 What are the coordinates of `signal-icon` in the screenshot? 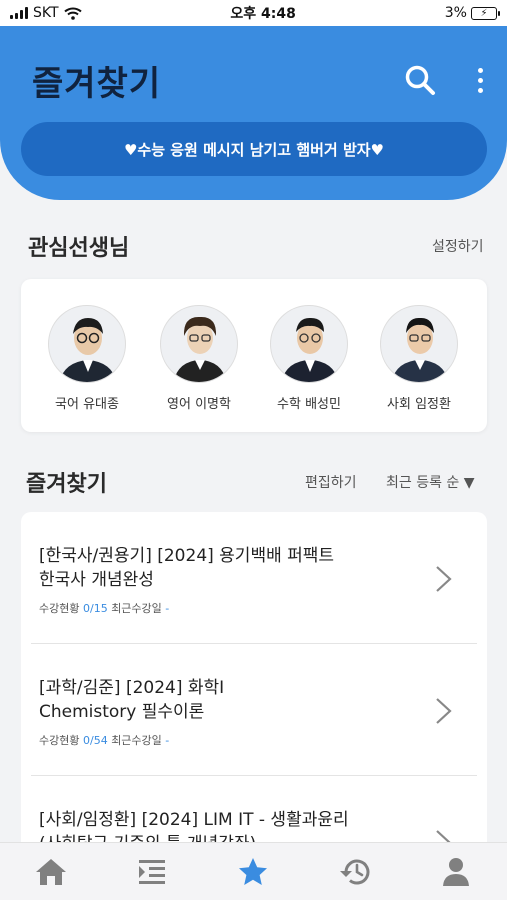 It's located at (19, 13).